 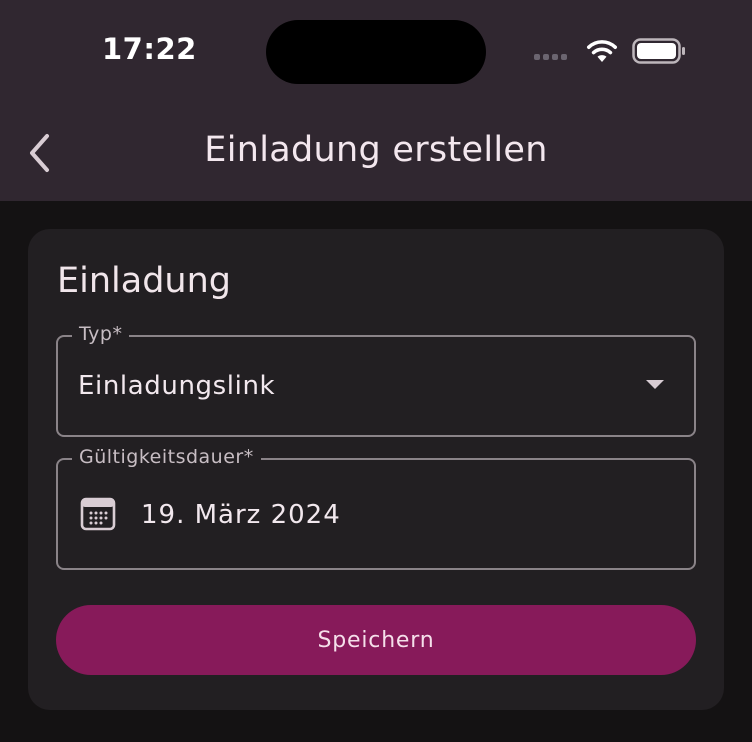 What do you see at coordinates (101, 334) in the screenshot?
I see `type-field-label: Typ*` at bounding box center [101, 334].